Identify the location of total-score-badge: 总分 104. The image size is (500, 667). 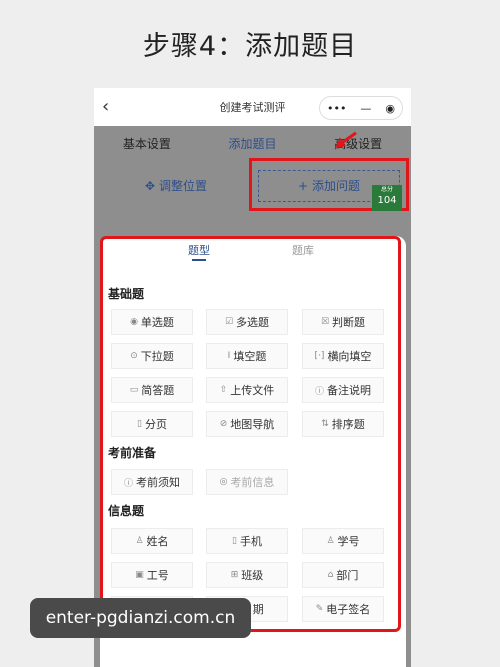
(387, 198).